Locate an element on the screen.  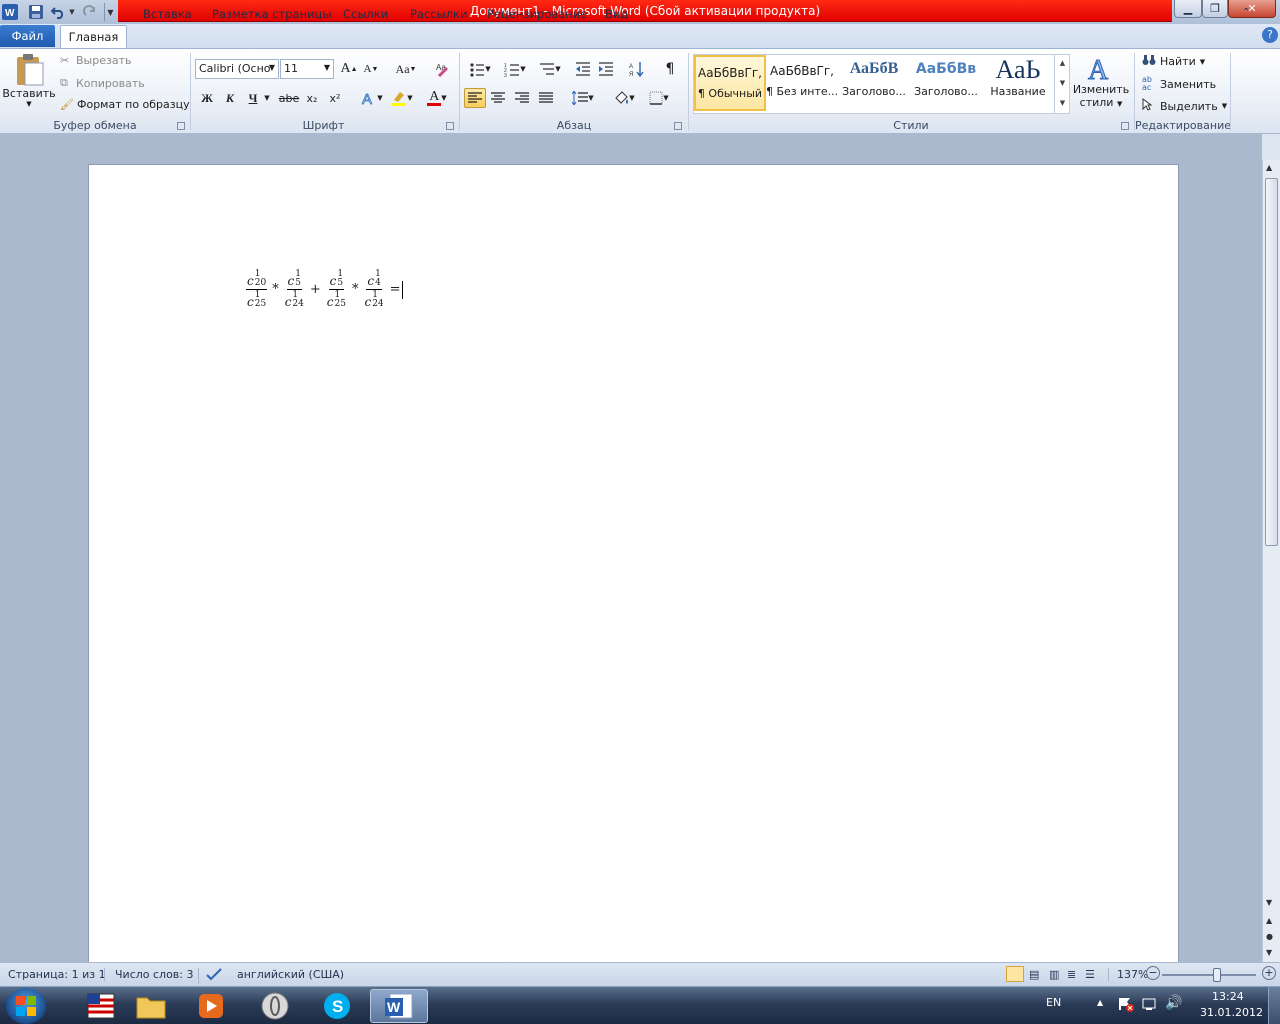
restore-button: ❐ is located at coordinates (1215, 9).